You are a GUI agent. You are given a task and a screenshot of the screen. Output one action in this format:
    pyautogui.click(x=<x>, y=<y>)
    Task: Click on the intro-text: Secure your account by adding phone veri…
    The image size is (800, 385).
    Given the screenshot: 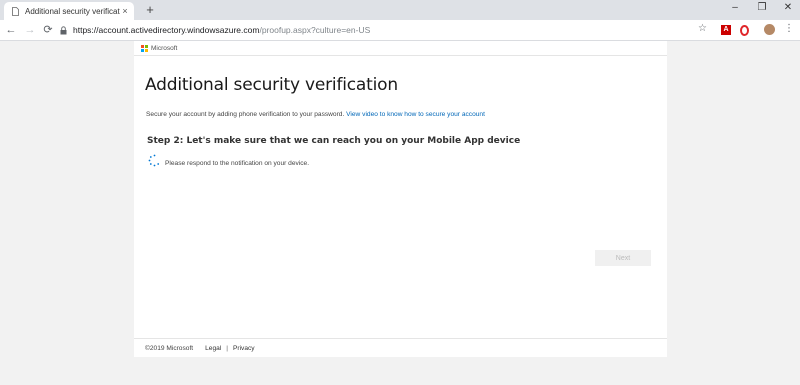 What is the action you would take?
    pyautogui.click(x=245, y=114)
    